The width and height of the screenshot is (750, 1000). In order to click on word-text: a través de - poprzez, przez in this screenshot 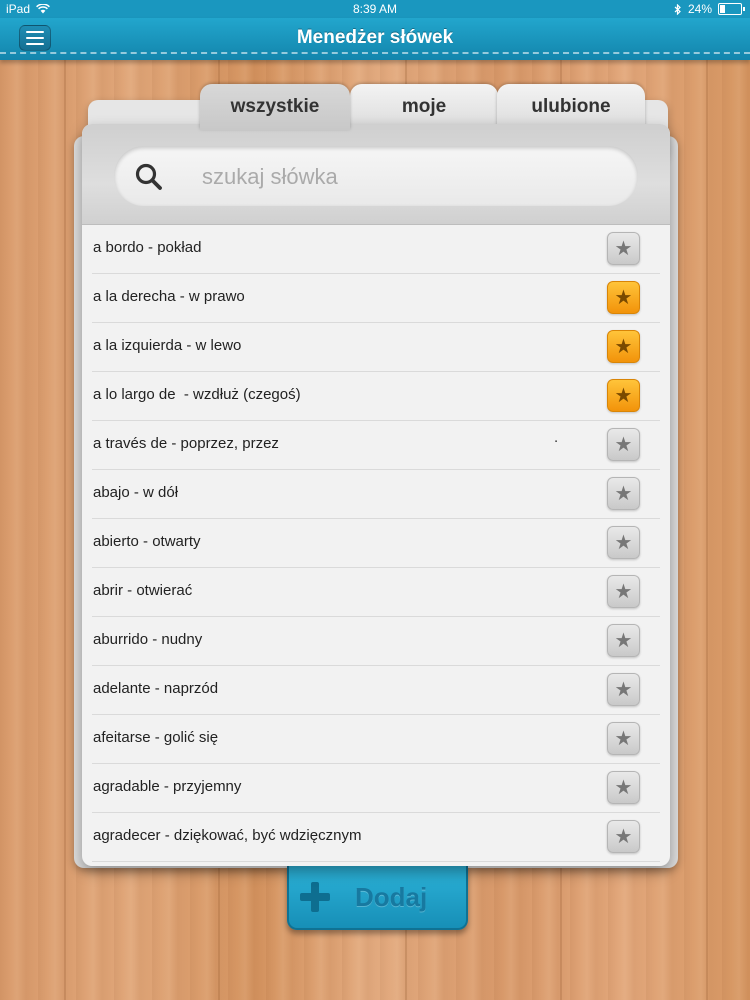, I will do `click(186, 443)`.